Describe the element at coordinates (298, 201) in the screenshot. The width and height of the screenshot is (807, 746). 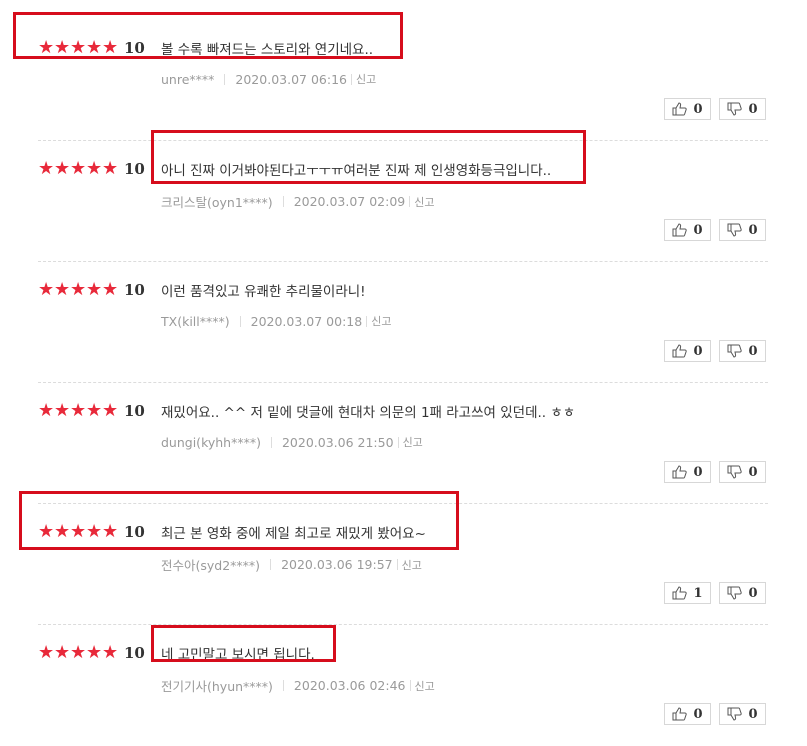
I see `review-meta: 크리스탈(oyn1****) 2020.03.07 02:09 신고` at that location.